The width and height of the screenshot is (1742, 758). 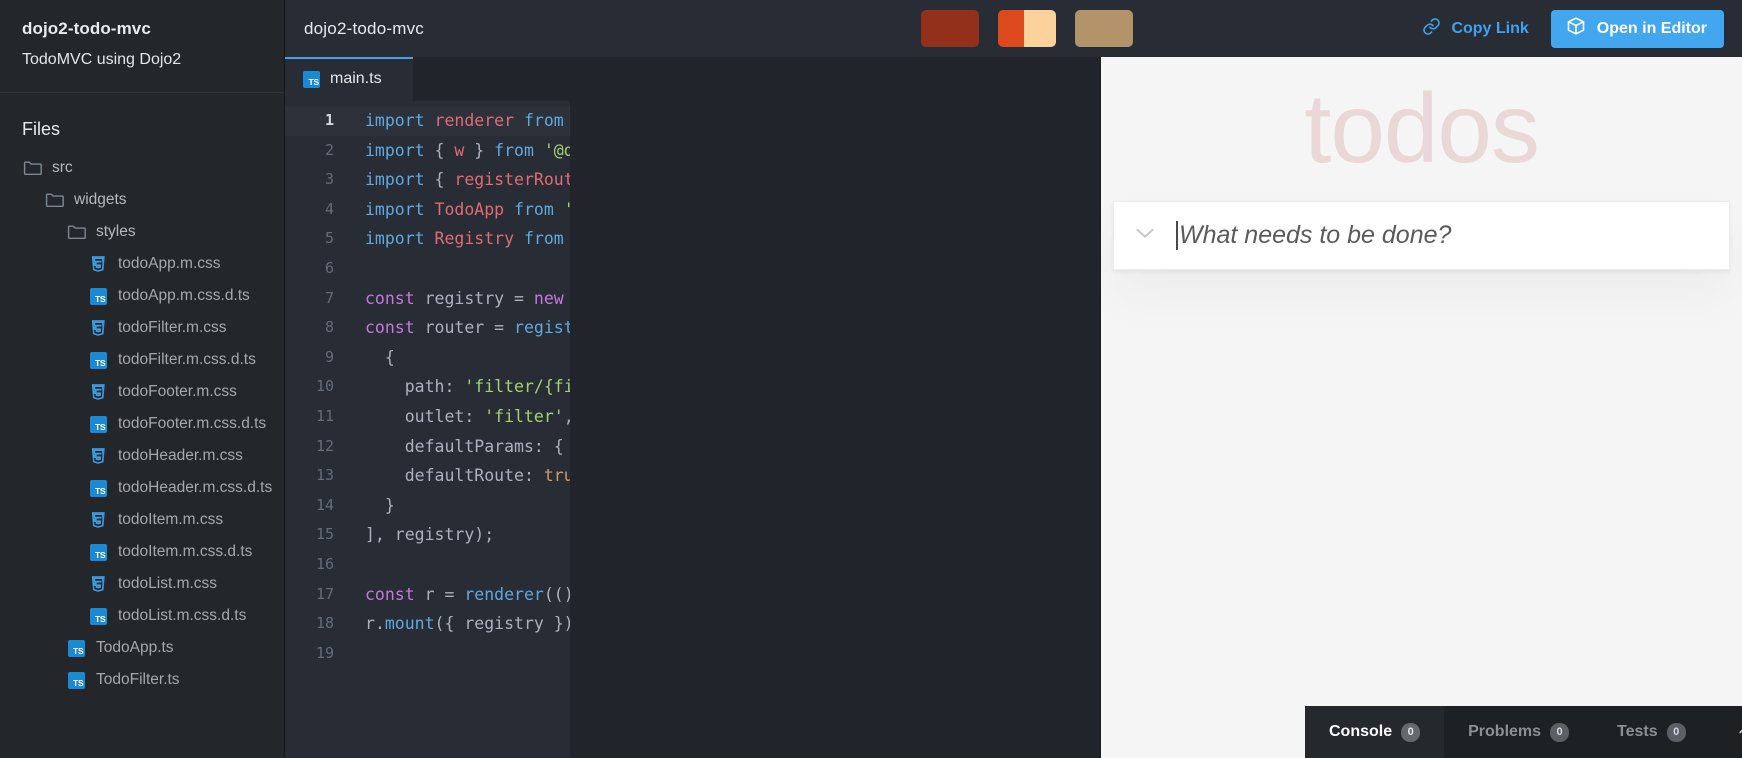 I want to click on tree-item-styles: styles, so click(x=142, y=232).